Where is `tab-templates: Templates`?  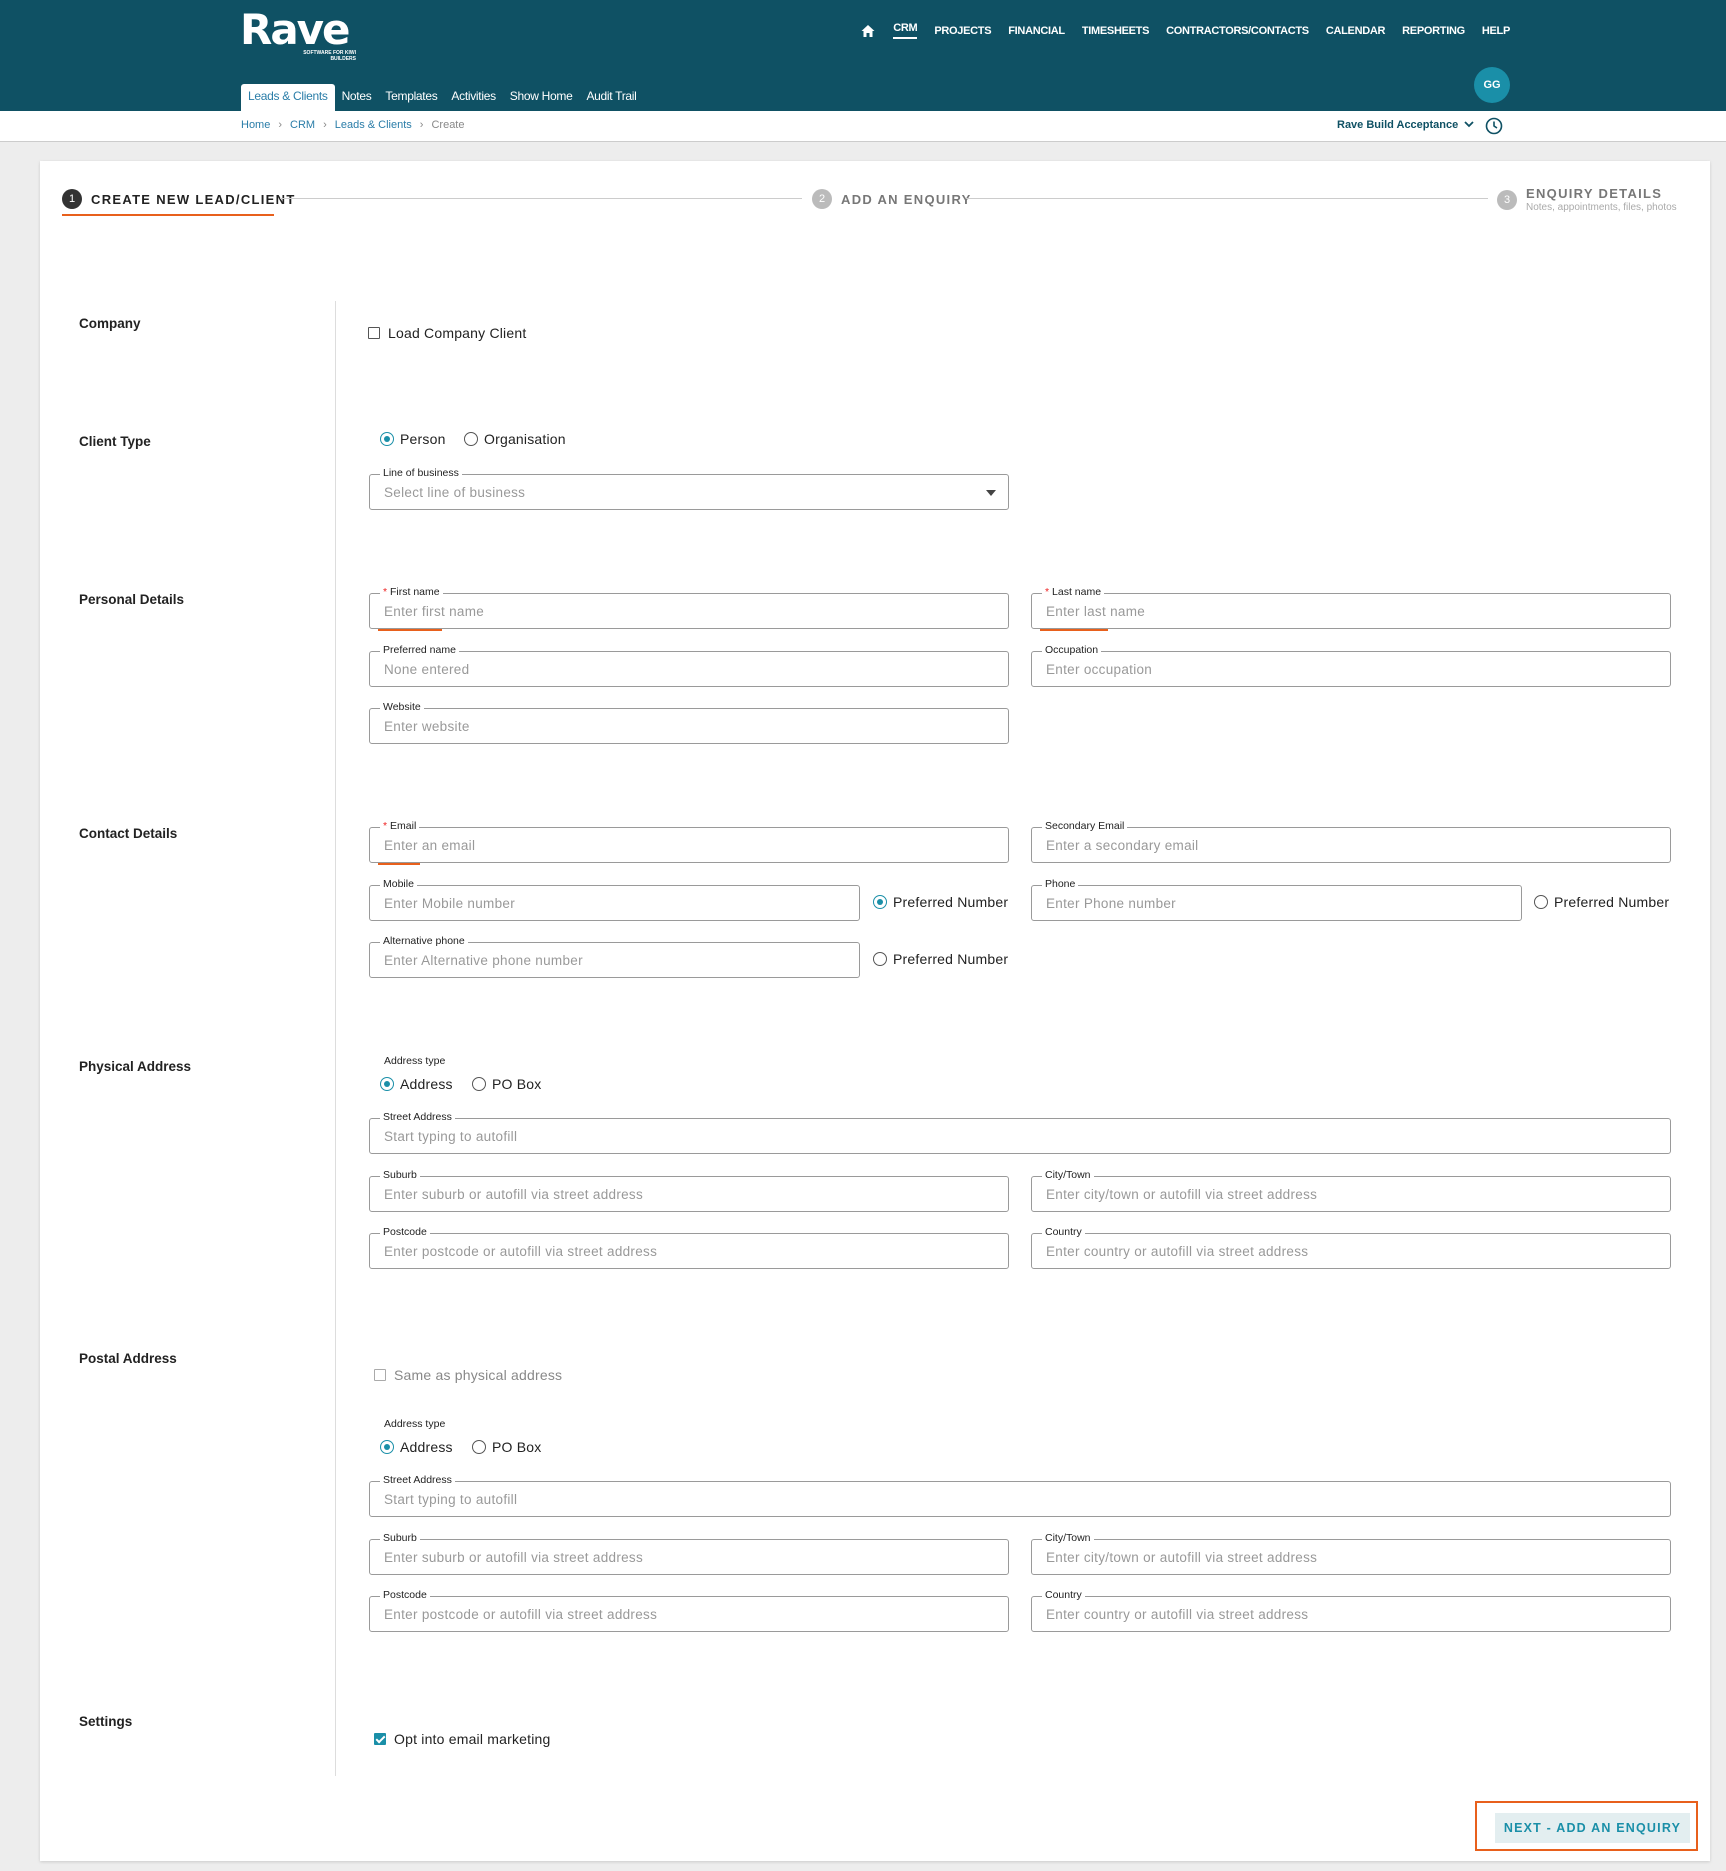 tab-templates: Templates is located at coordinates (411, 97).